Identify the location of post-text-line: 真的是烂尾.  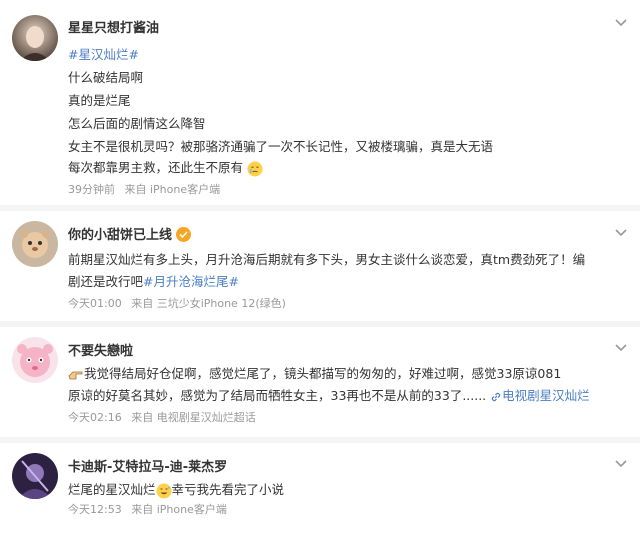
(99, 100).